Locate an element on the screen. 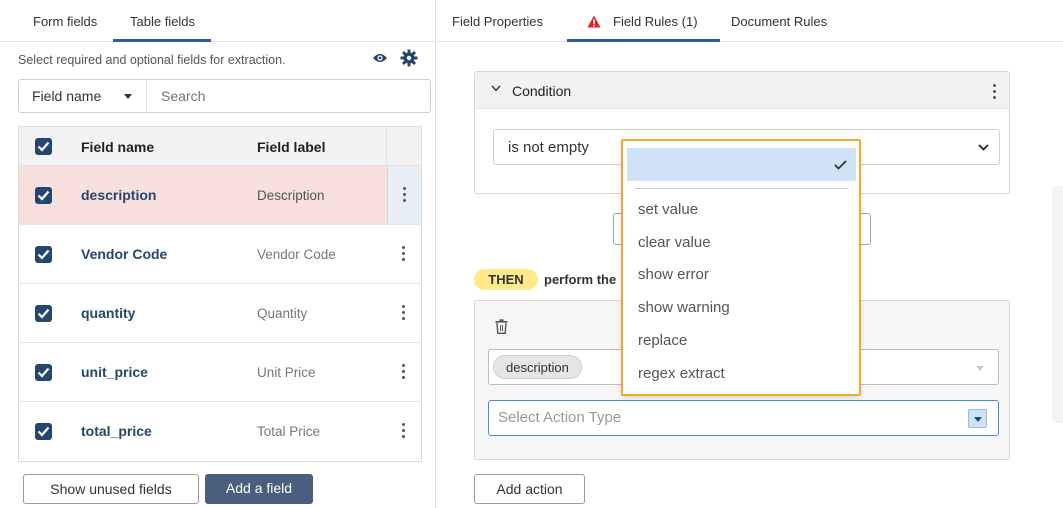 Image resolution: width=1063 pixels, height=508 pixels. then-description: perform the is located at coordinates (580, 279).